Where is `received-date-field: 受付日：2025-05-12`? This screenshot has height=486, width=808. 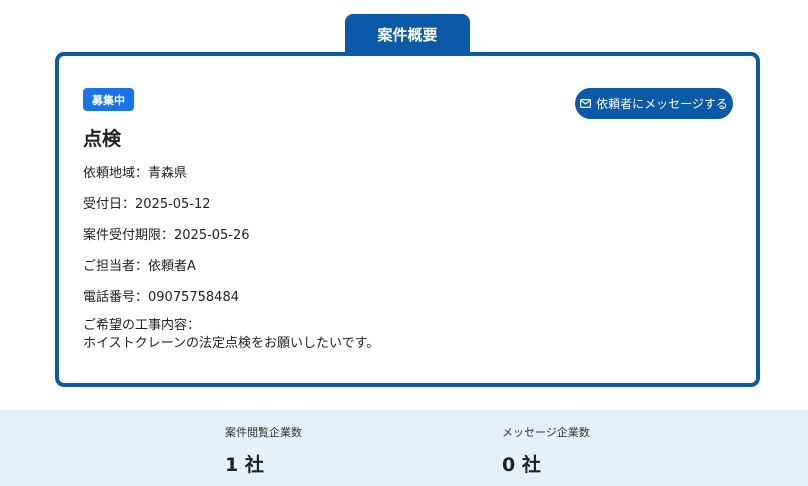 received-date-field: 受付日：2025-05-12 is located at coordinates (147, 204).